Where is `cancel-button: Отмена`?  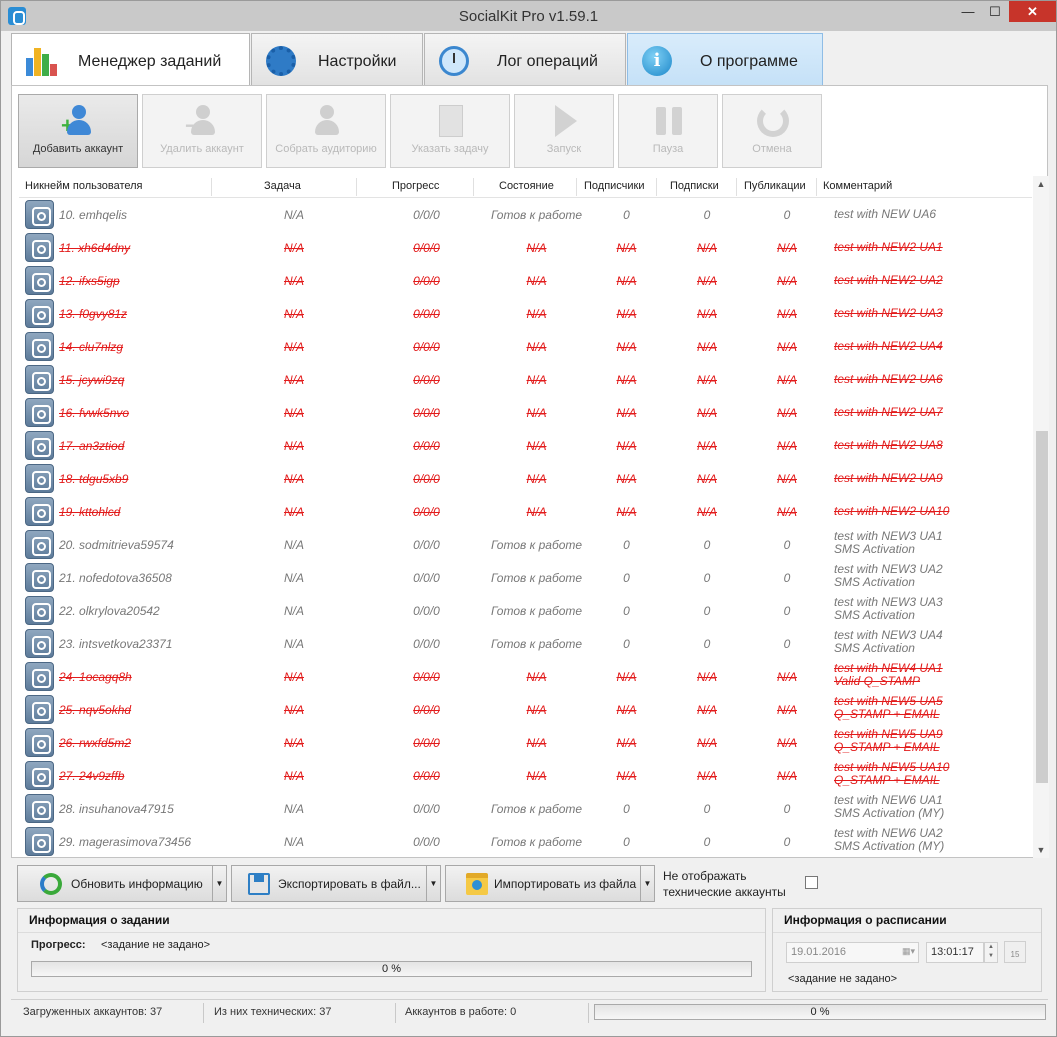 cancel-button: Отмена is located at coordinates (772, 131).